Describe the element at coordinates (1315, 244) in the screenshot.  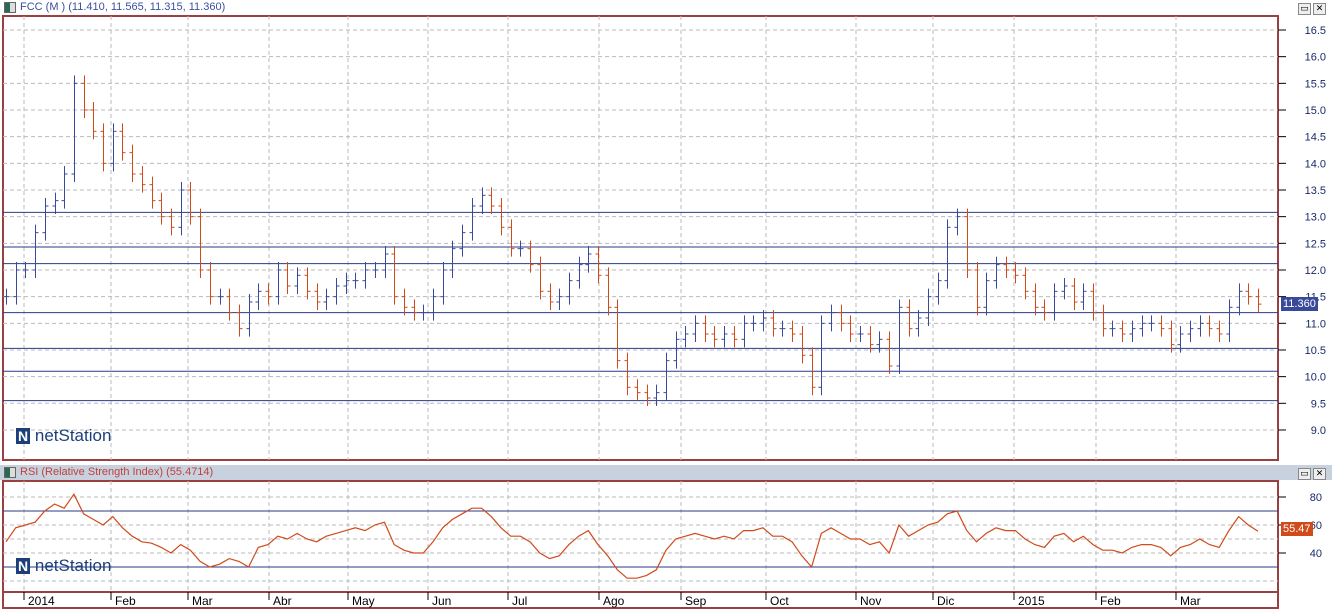
I see `y-tick-label: 12.5` at that location.